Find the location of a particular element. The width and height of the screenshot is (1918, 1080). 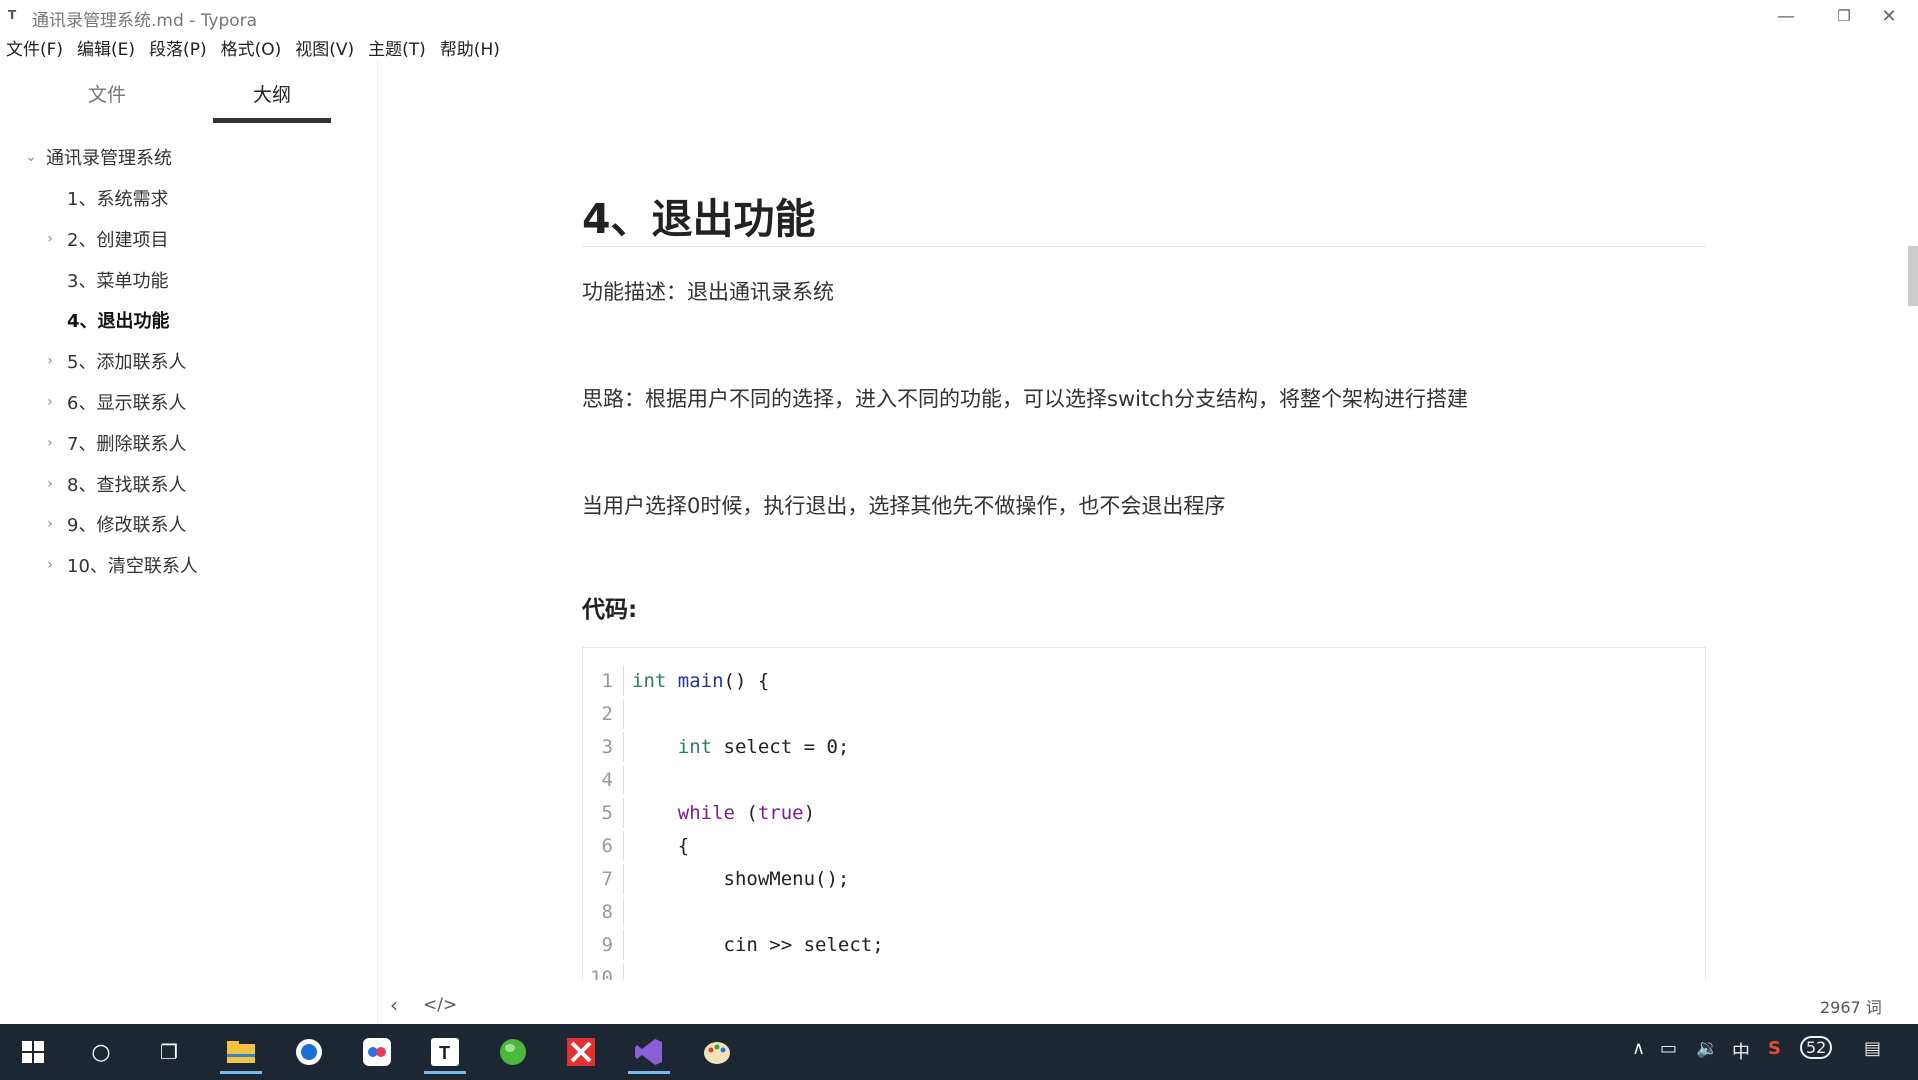

code-line: 3 int select = 0; is located at coordinates (716, 747).